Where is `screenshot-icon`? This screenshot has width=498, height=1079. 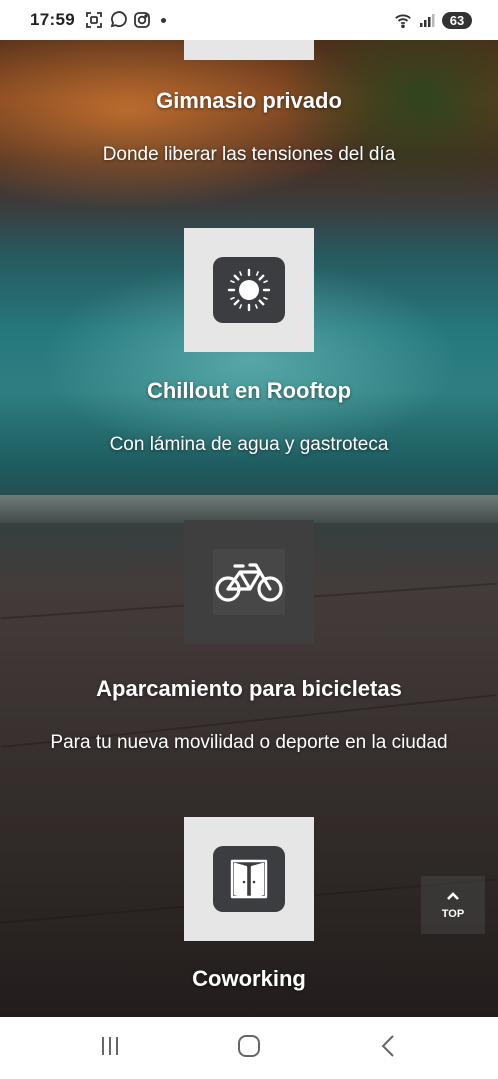
screenshot-icon is located at coordinates (94, 20).